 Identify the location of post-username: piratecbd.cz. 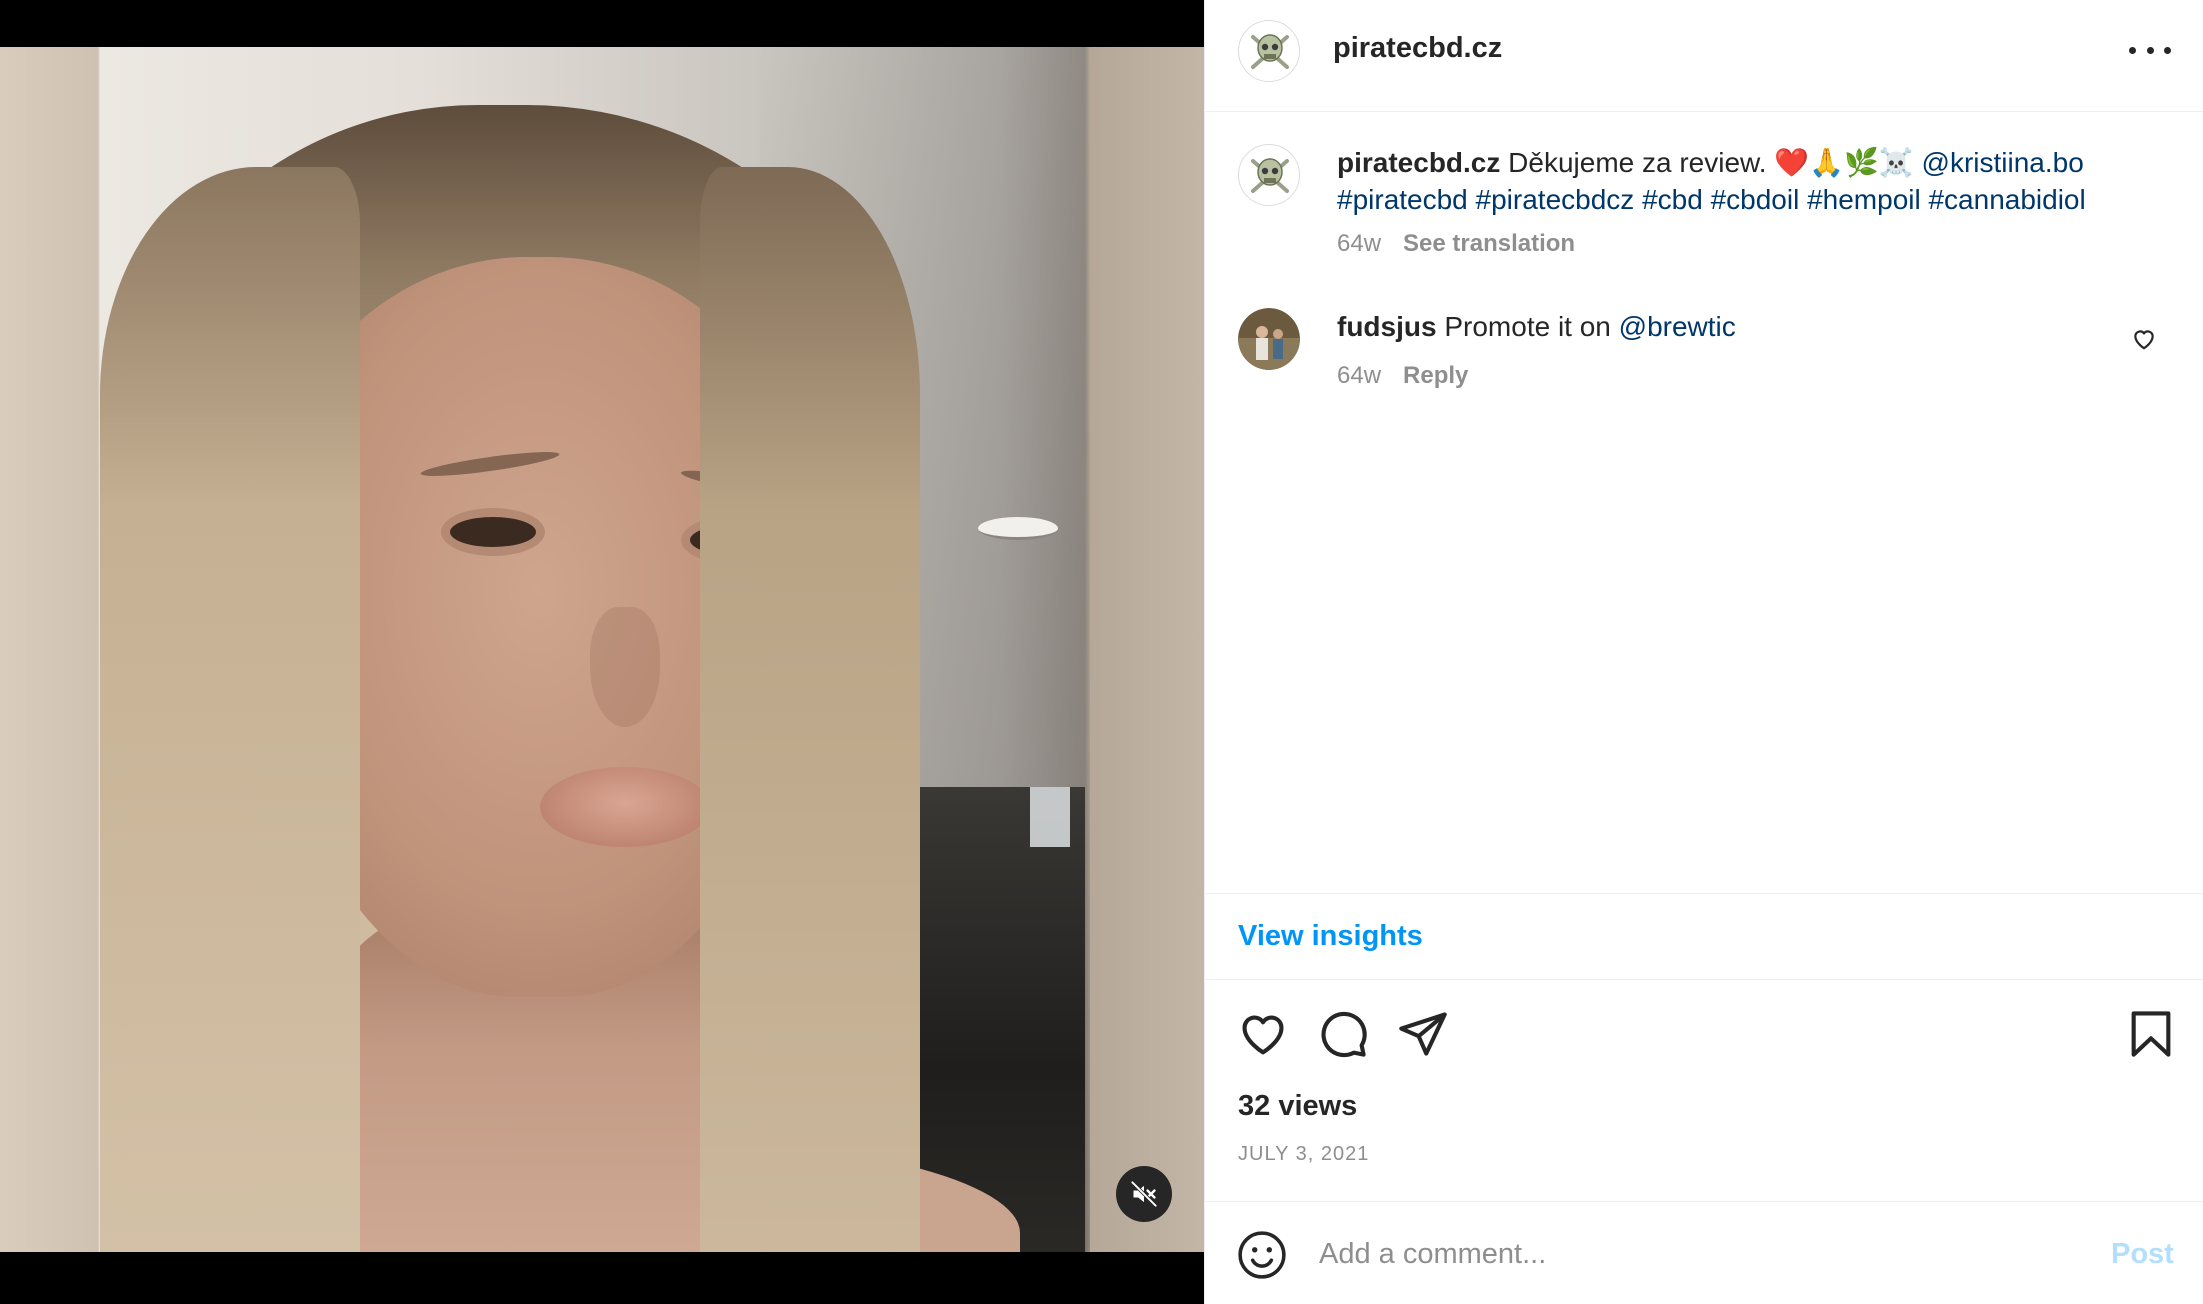
(1417, 48).